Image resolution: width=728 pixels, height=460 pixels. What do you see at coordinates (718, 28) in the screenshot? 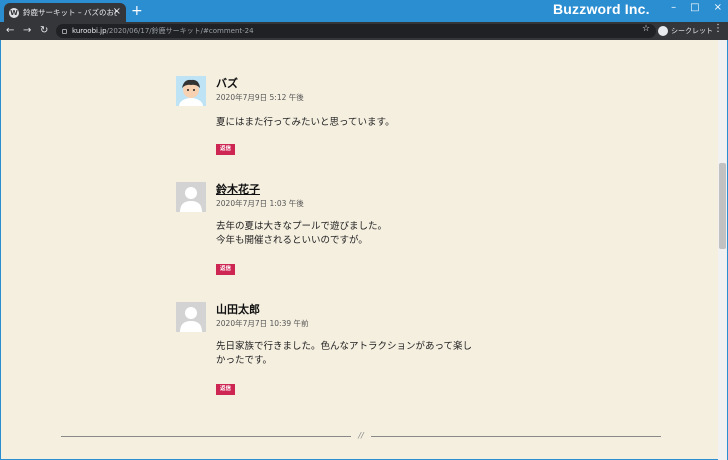
I see `menu-dots-icon: ⋮` at bounding box center [718, 28].